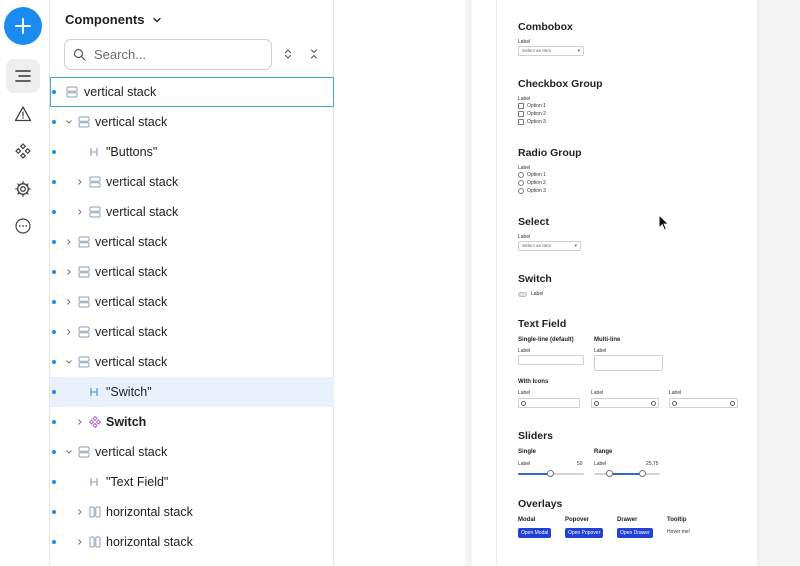 Image resolution: width=800 pixels, height=566 pixels. What do you see at coordinates (126, 422) in the screenshot?
I see `tree-row-label: Switch` at bounding box center [126, 422].